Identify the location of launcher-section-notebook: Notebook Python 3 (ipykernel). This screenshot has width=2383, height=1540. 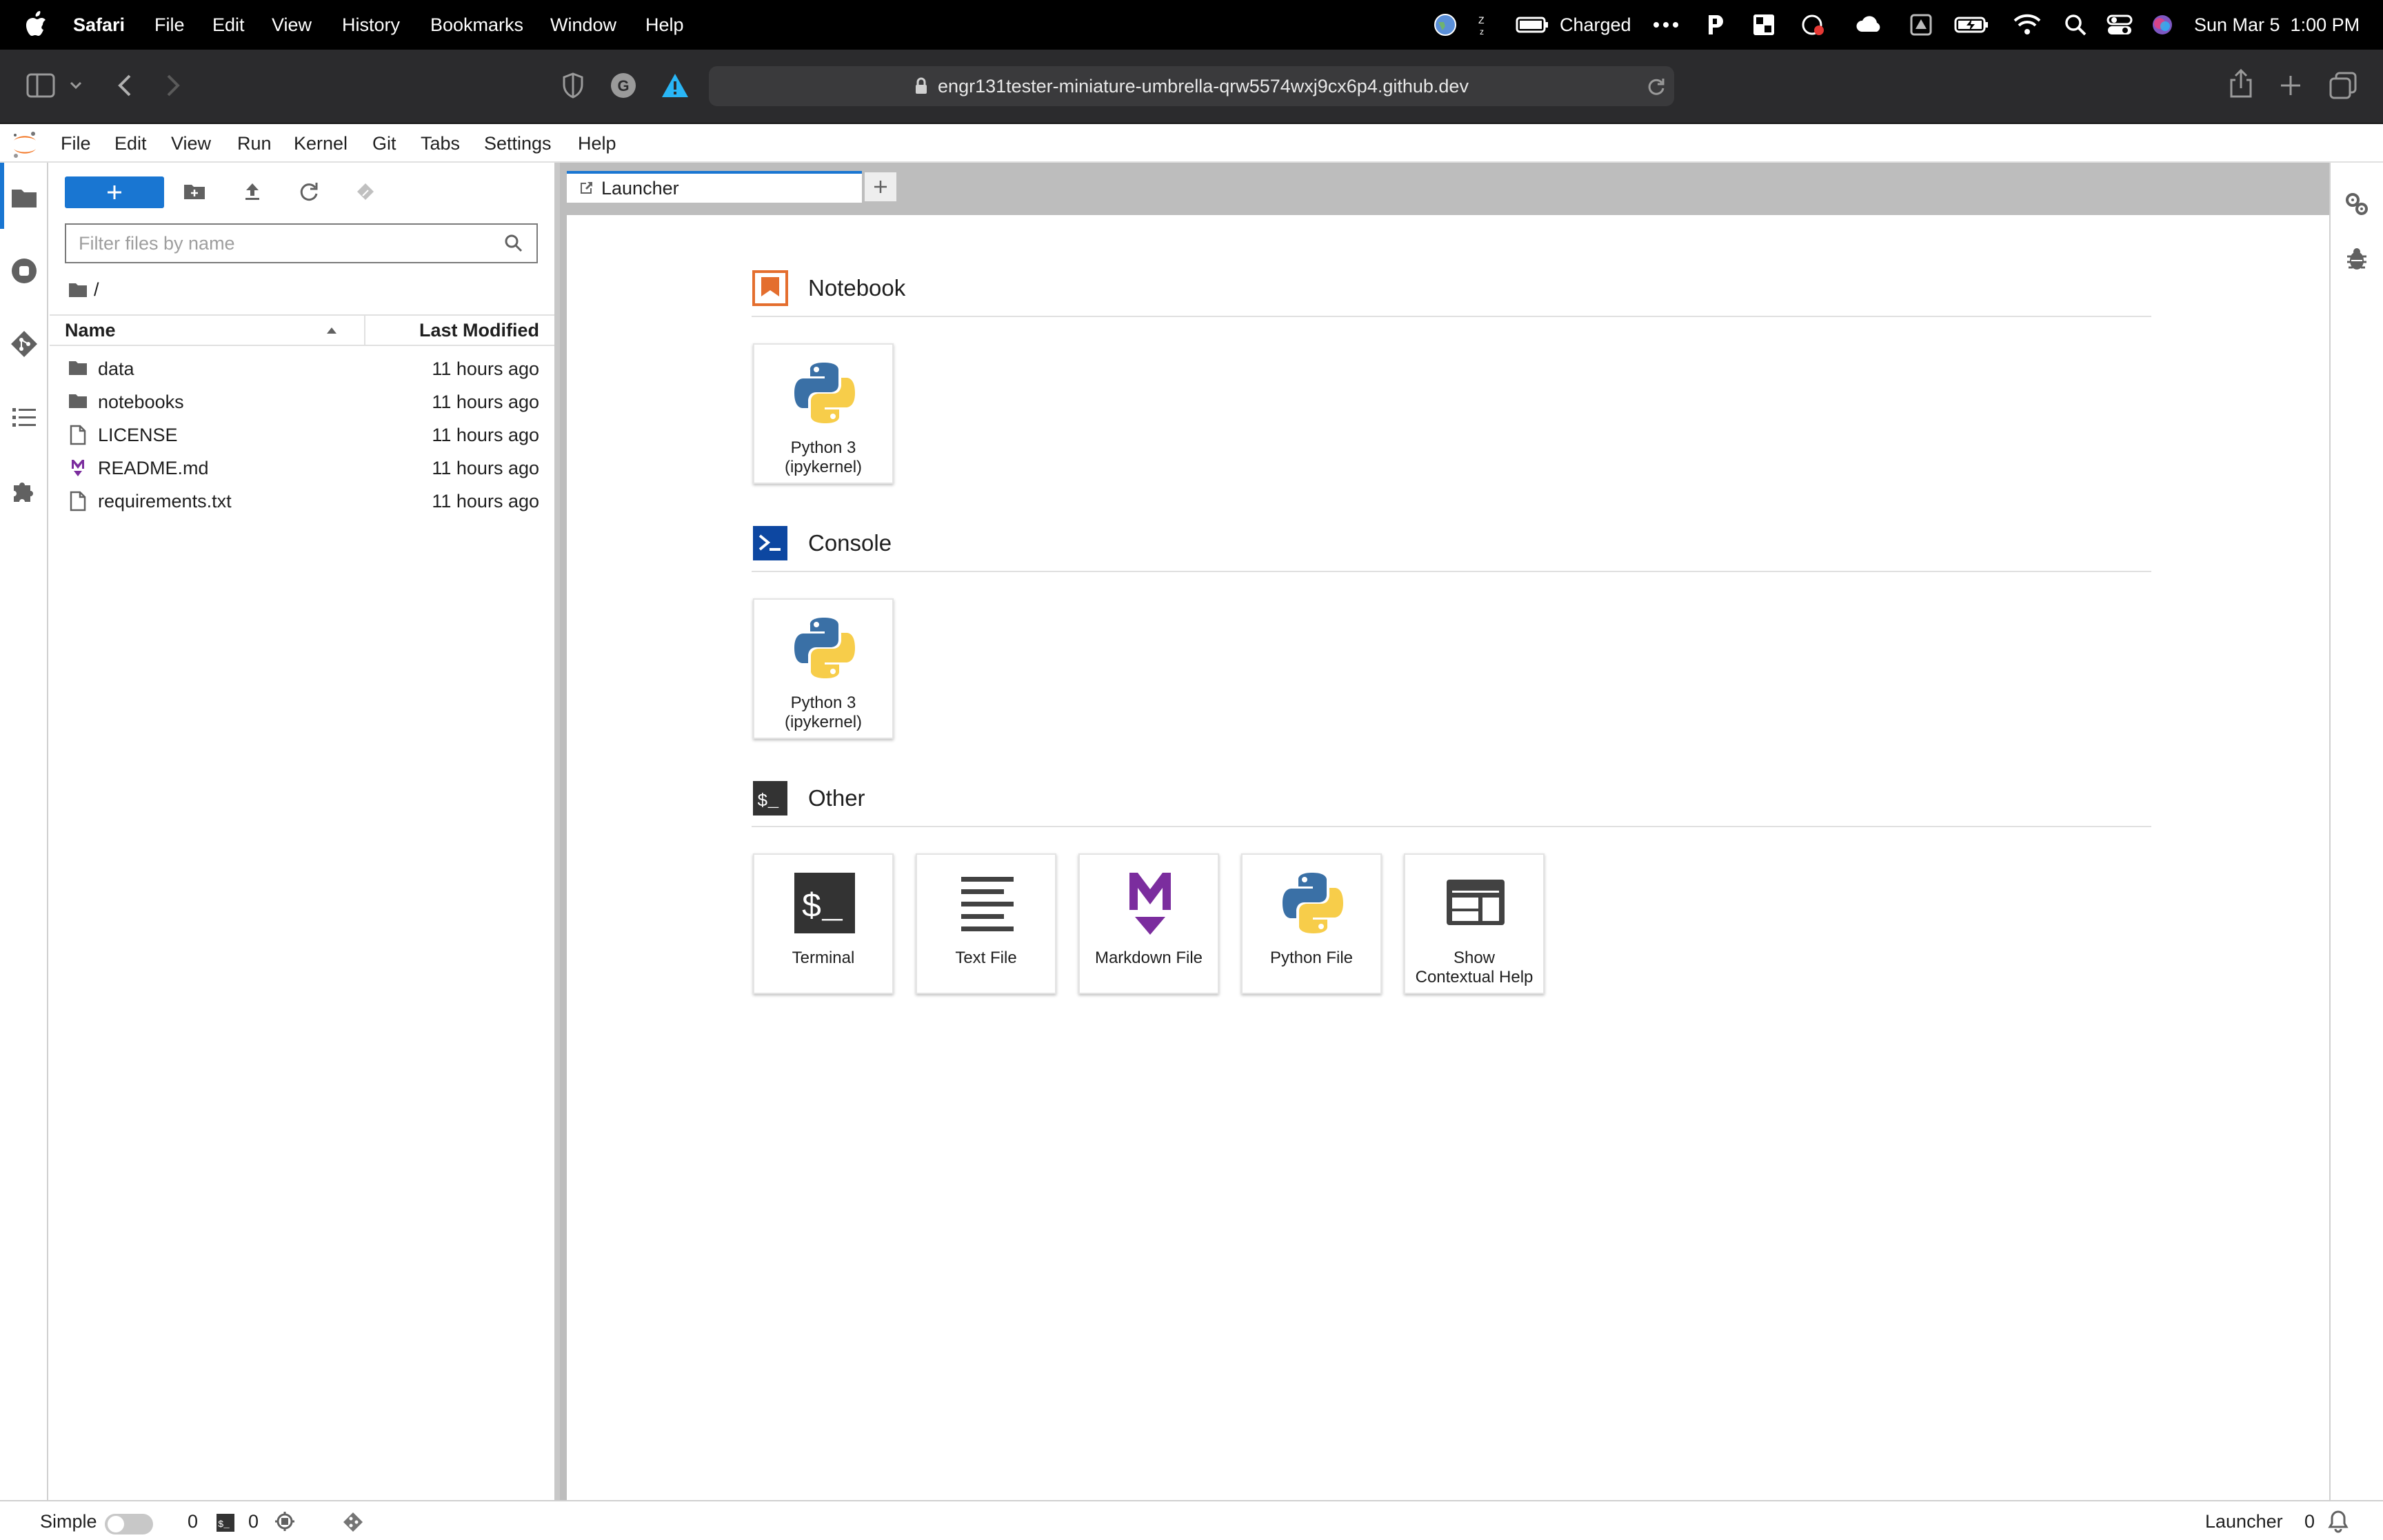
(1451, 377).